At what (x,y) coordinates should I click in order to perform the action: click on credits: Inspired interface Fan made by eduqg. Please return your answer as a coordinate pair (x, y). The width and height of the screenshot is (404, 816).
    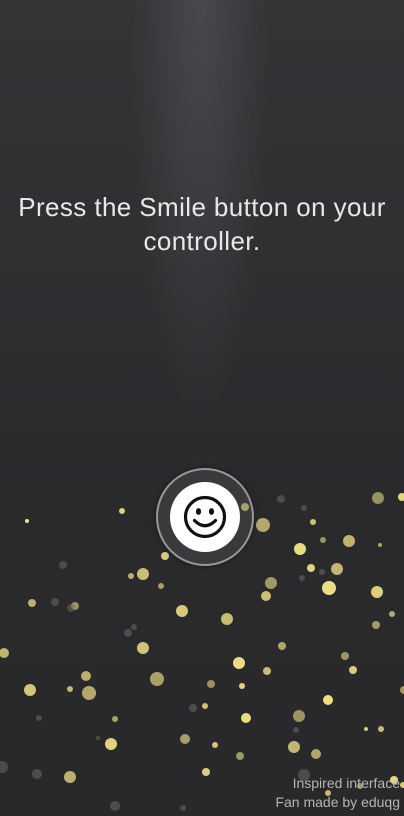
    Looking at the image, I should click on (337, 793).